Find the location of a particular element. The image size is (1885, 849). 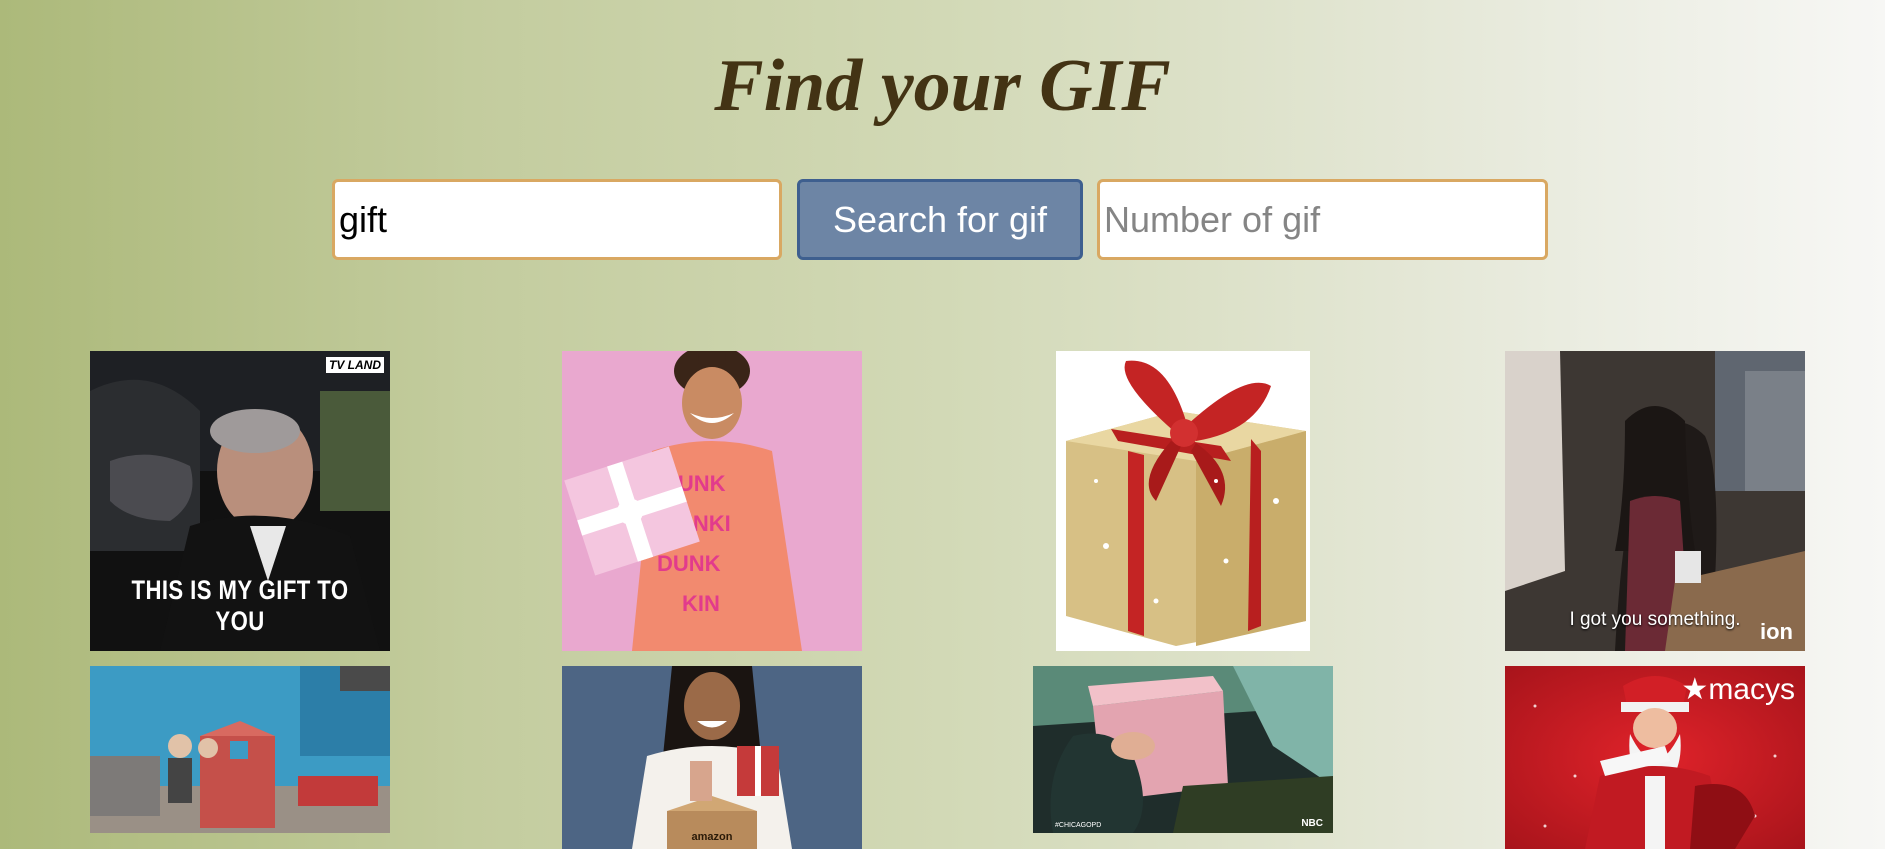

gif-thumbnail-7: #CHICAGOPD NBC is located at coordinates (1183, 749).